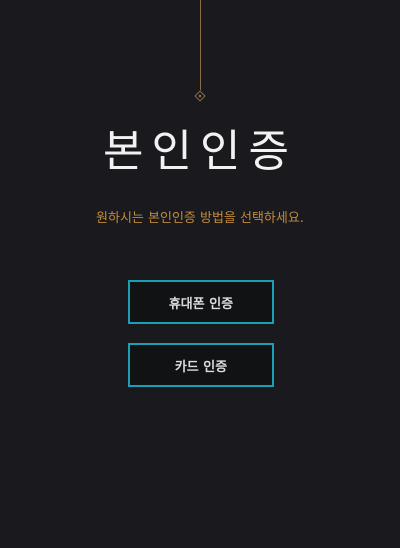  What do you see at coordinates (200, 45) in the screenshot?
I see `decorative-line` at bounding box center [200, 45].